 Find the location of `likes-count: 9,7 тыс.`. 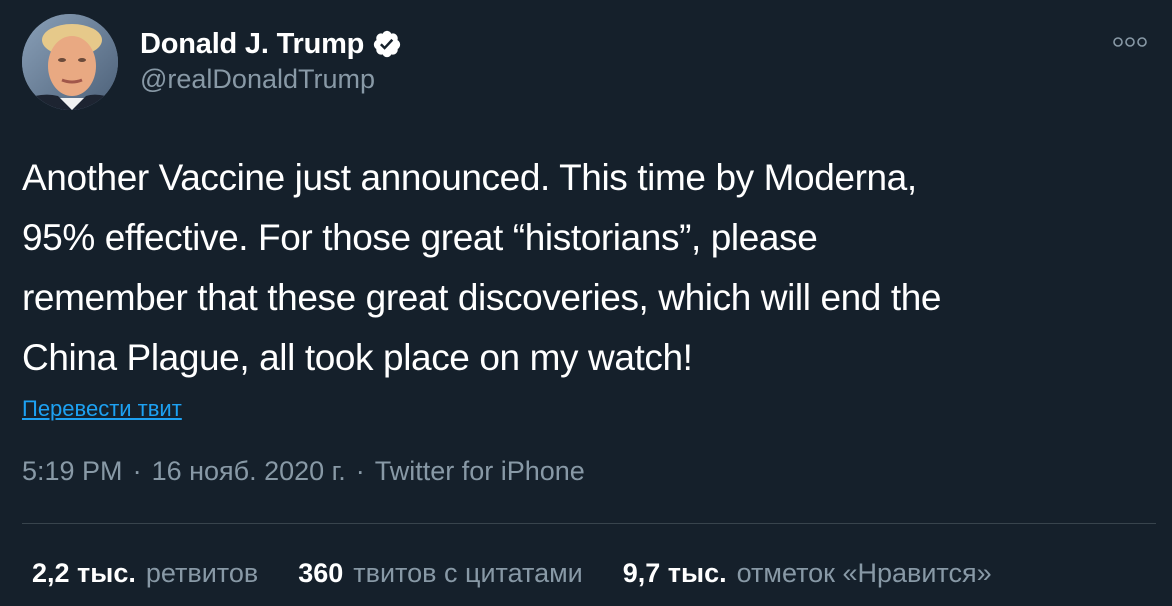

likes-count: 9,7 тыс. is located at coordinates (674, 573).